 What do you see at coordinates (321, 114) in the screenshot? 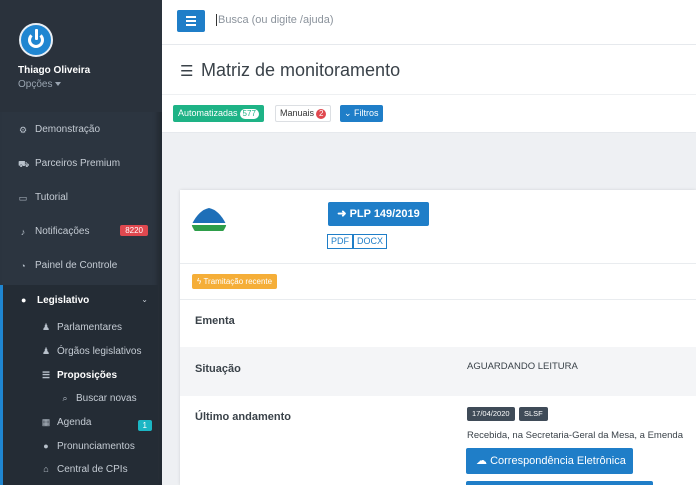
I see `manual-count-badge: 2` at bounding box center [321, 114].